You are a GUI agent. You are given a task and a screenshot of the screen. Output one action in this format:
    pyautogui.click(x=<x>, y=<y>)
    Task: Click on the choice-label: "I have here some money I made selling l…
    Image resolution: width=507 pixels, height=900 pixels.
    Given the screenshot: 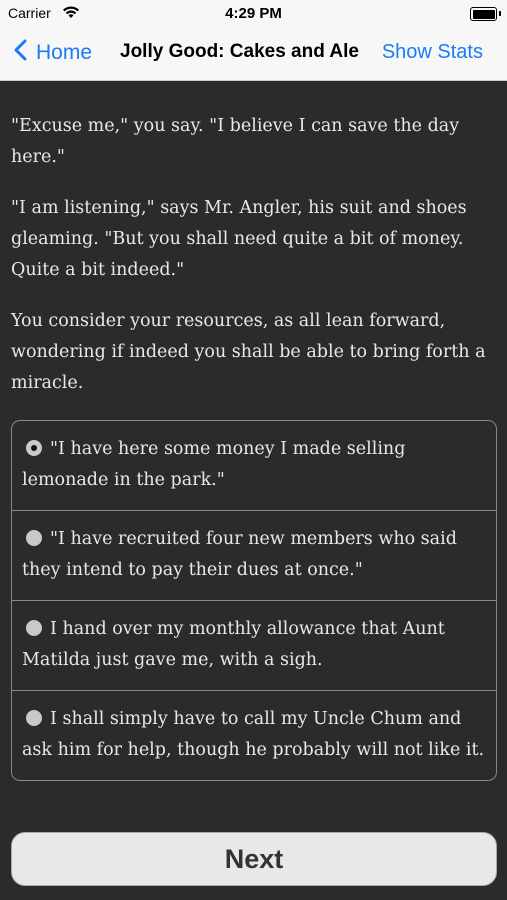 What is the action you would take?
    pyautogui.click(x=214, y=464)
    